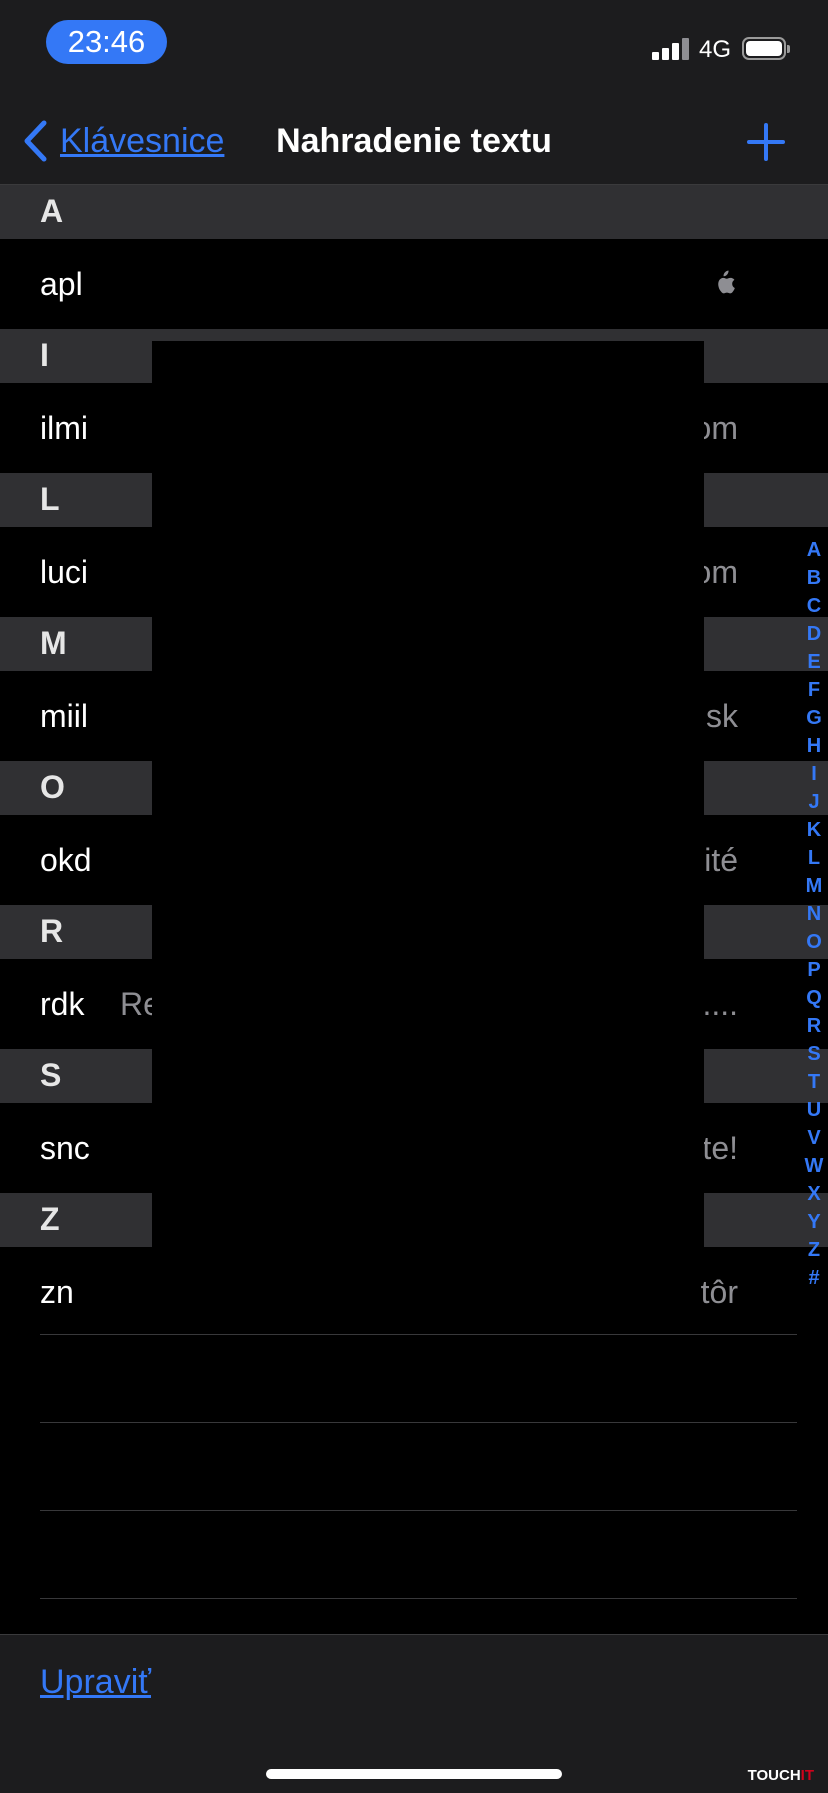  I want to click on index-letter: C, so click(814, 606).